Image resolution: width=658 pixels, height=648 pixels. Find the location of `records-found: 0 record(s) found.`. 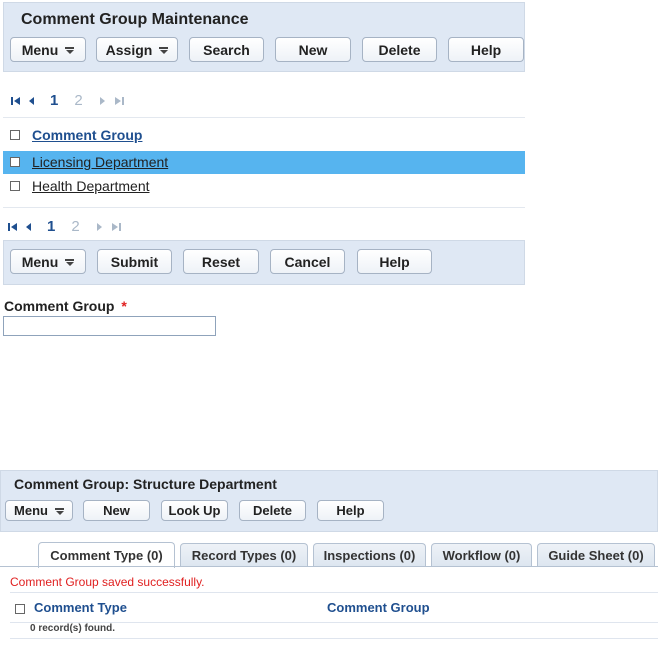

records-found: 0 record(s) found. is located at coordinates (73, 628).